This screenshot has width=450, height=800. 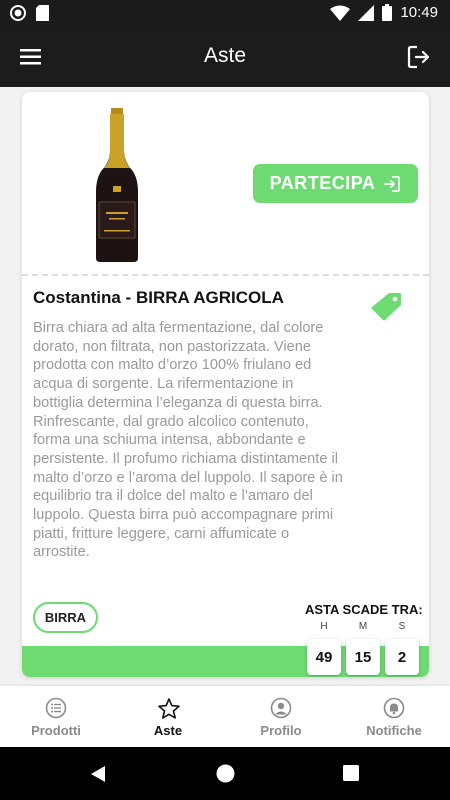 What do you see at coordinates (386, 307) in the screenshot?
I see `tag-icon` at bounding box center [386, 307].